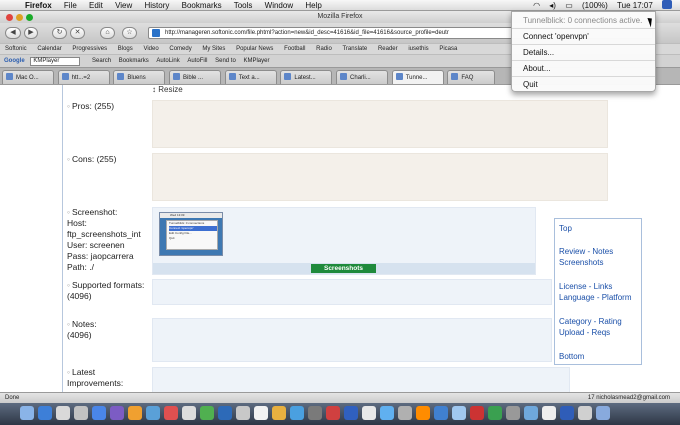 The image size is (680, 425). What do you see at coordinates (134, 61) in the screenshot?
I see `google-bookmarks-button: Bookmarks` at bounding box center [134, 61].